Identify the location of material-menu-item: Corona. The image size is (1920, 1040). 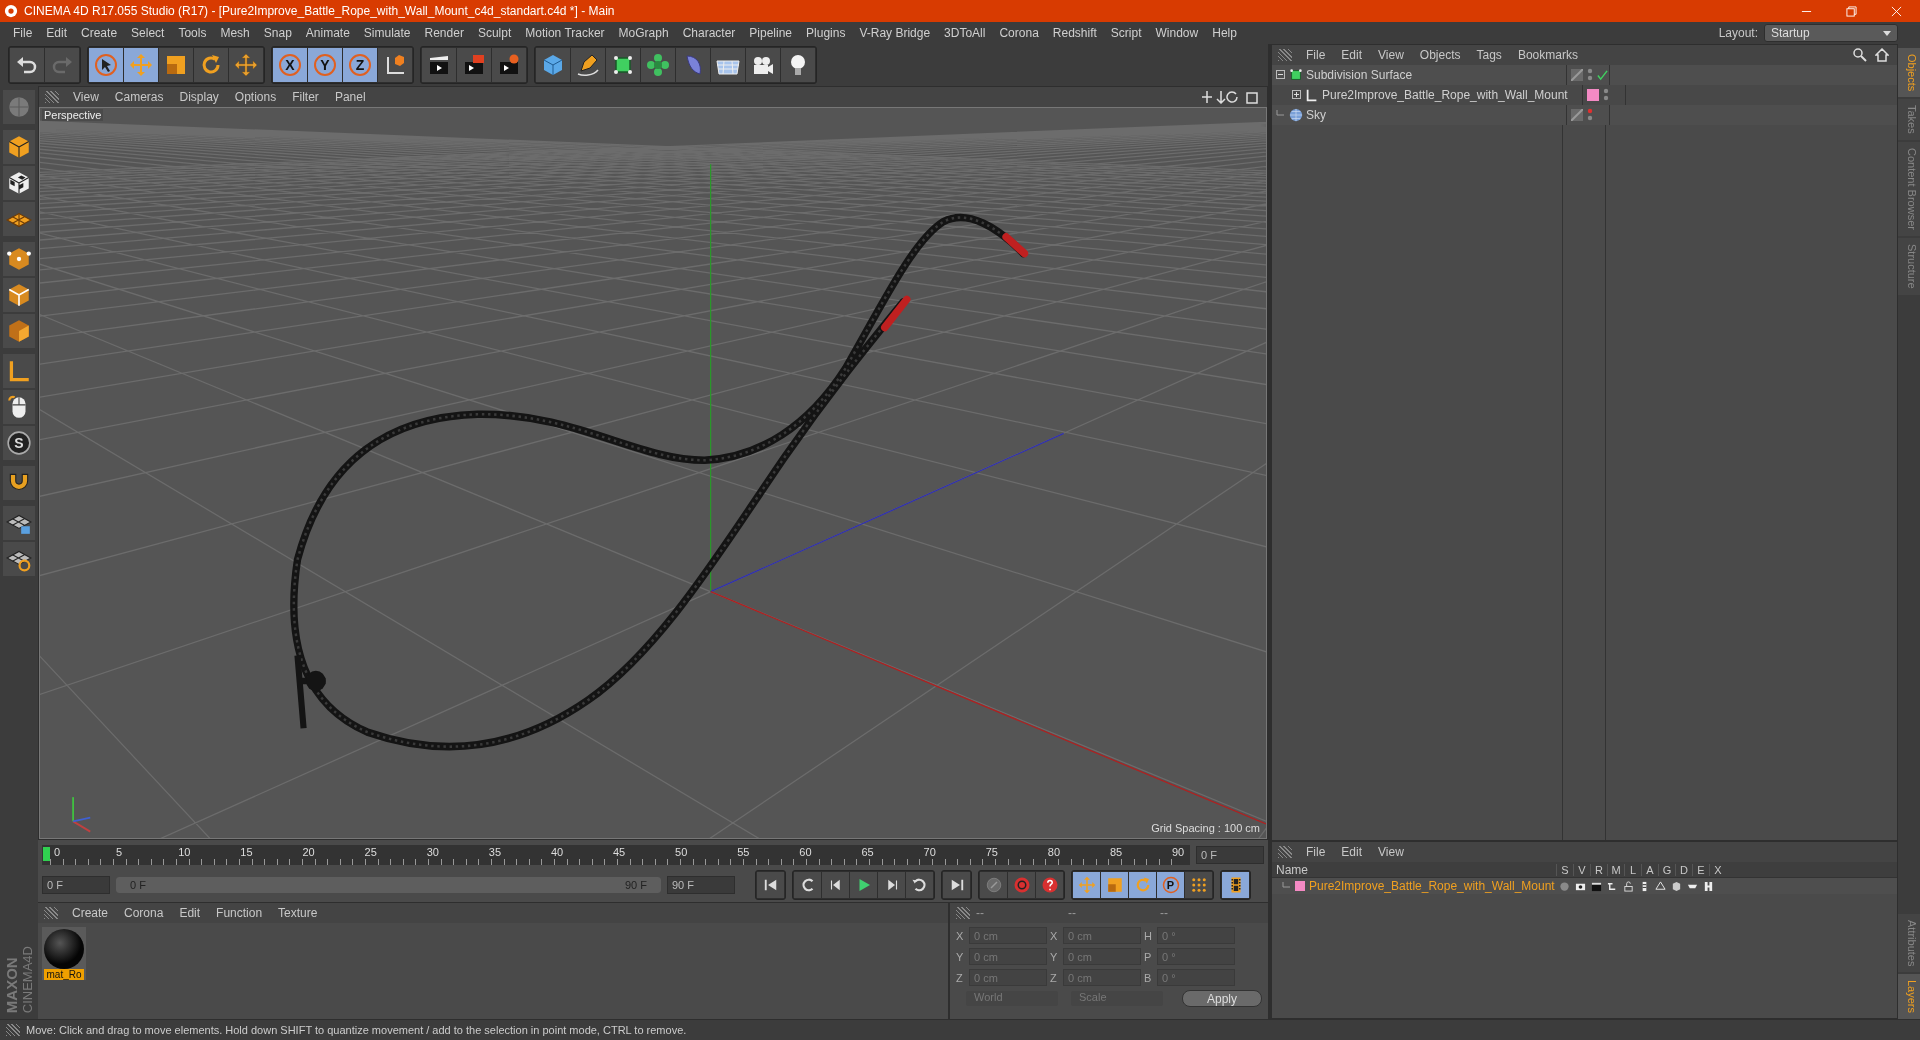
(144, 913).